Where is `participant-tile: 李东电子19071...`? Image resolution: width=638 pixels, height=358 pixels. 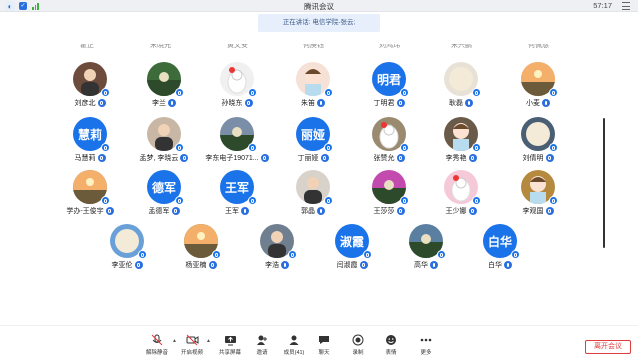 participant-tile: 李东电子19071... is located at coordinates (237, 147).